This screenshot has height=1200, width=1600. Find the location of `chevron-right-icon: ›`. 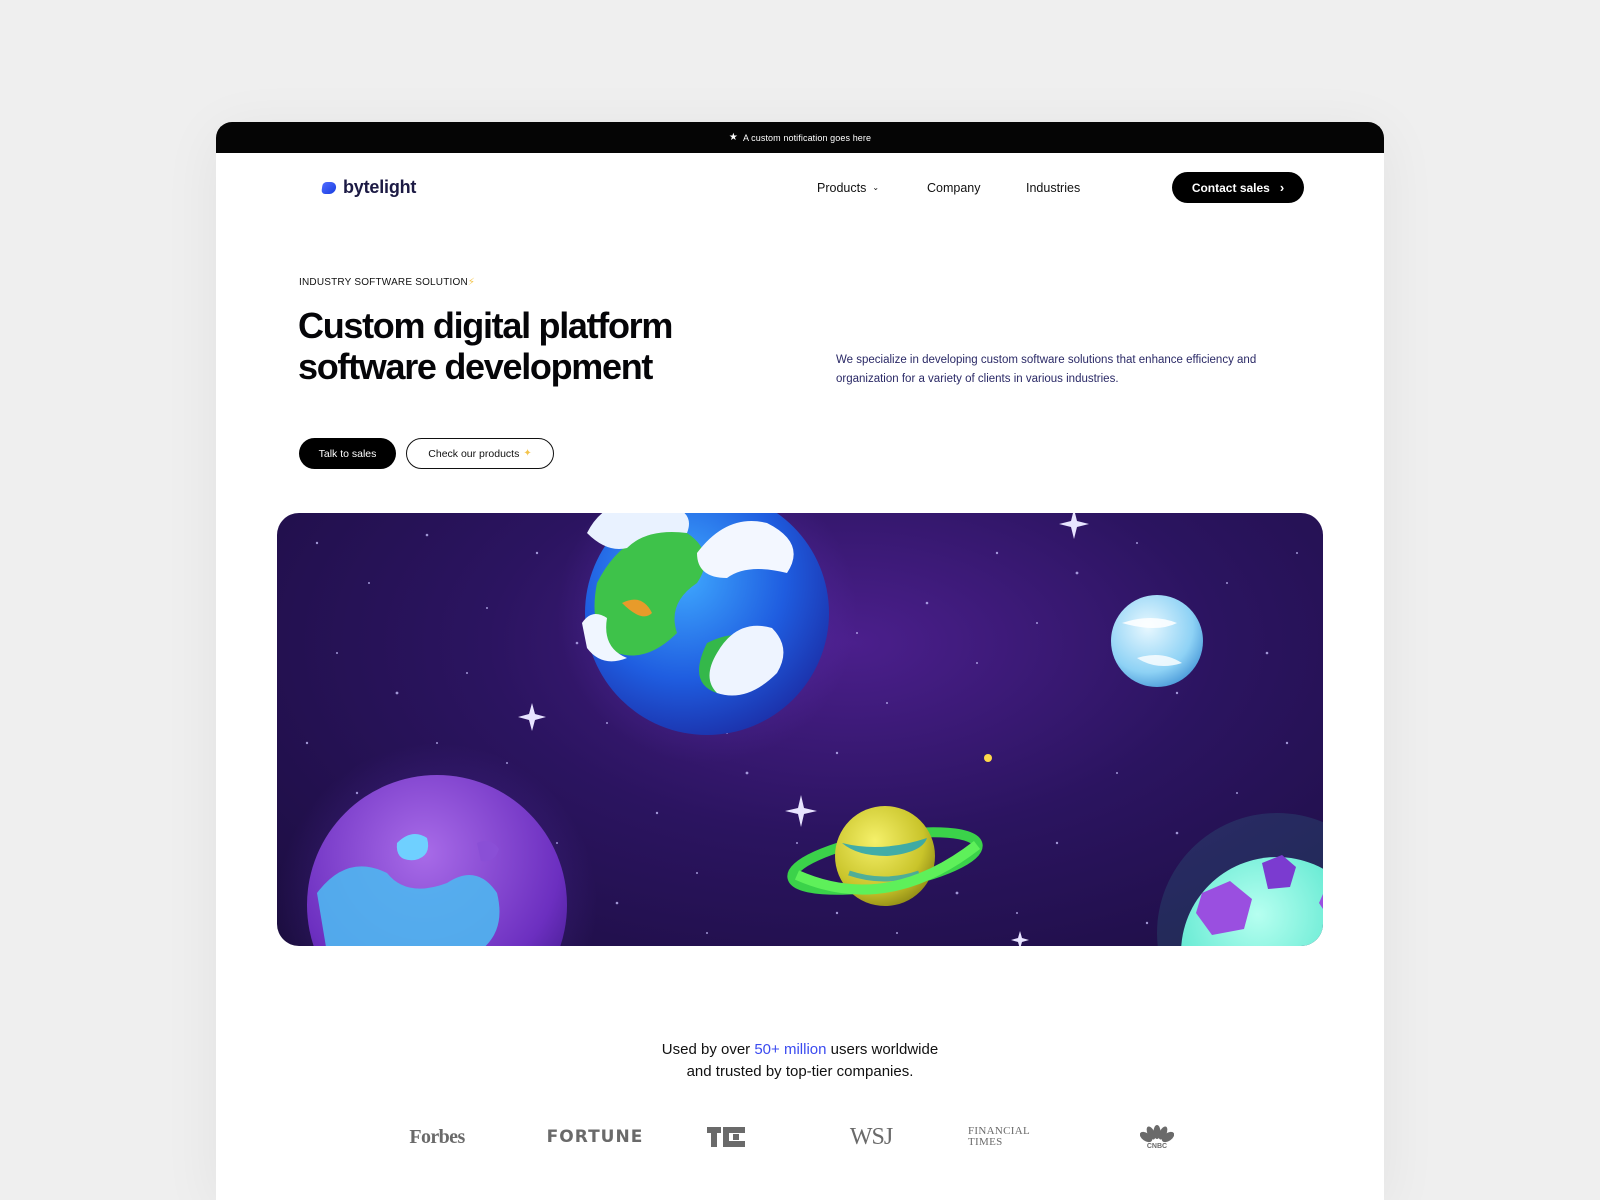

chevron-right-icon: › is located at coordinates (1282, 187).